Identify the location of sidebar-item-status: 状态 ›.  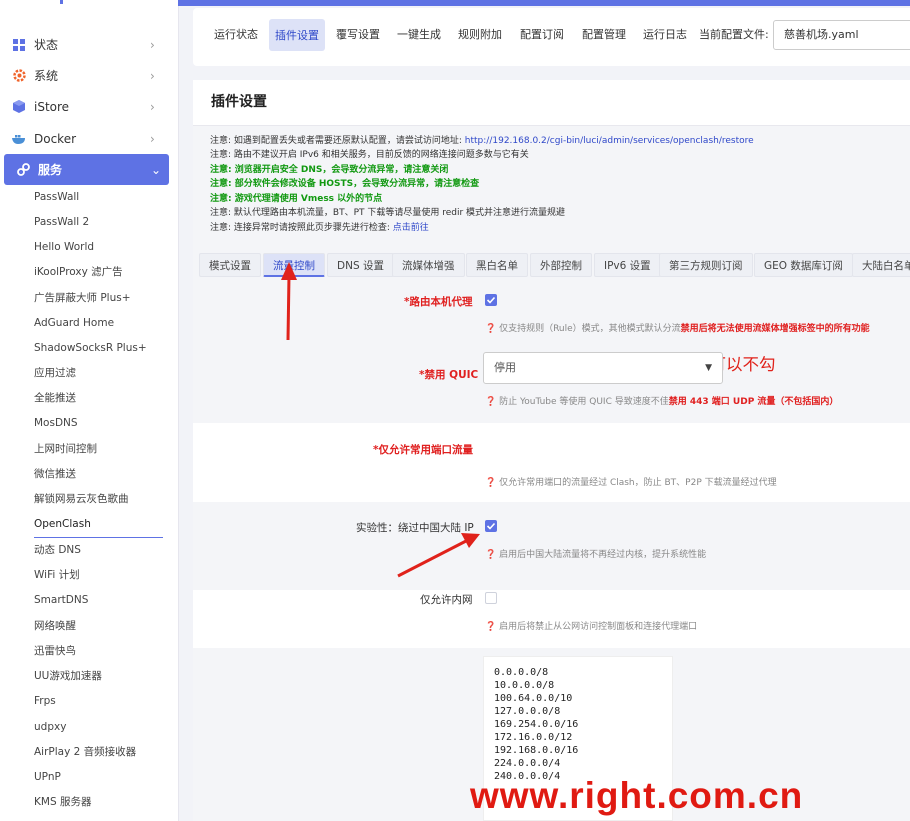
(89, 44).